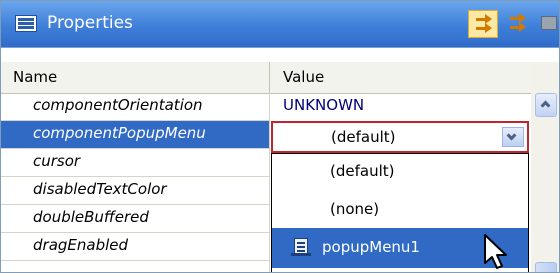 The image size is (560, 273). What do you see at coordinates (90, 23) in the screenshot?
I see `panel-title: Properties` at bounding box center [90, 23].